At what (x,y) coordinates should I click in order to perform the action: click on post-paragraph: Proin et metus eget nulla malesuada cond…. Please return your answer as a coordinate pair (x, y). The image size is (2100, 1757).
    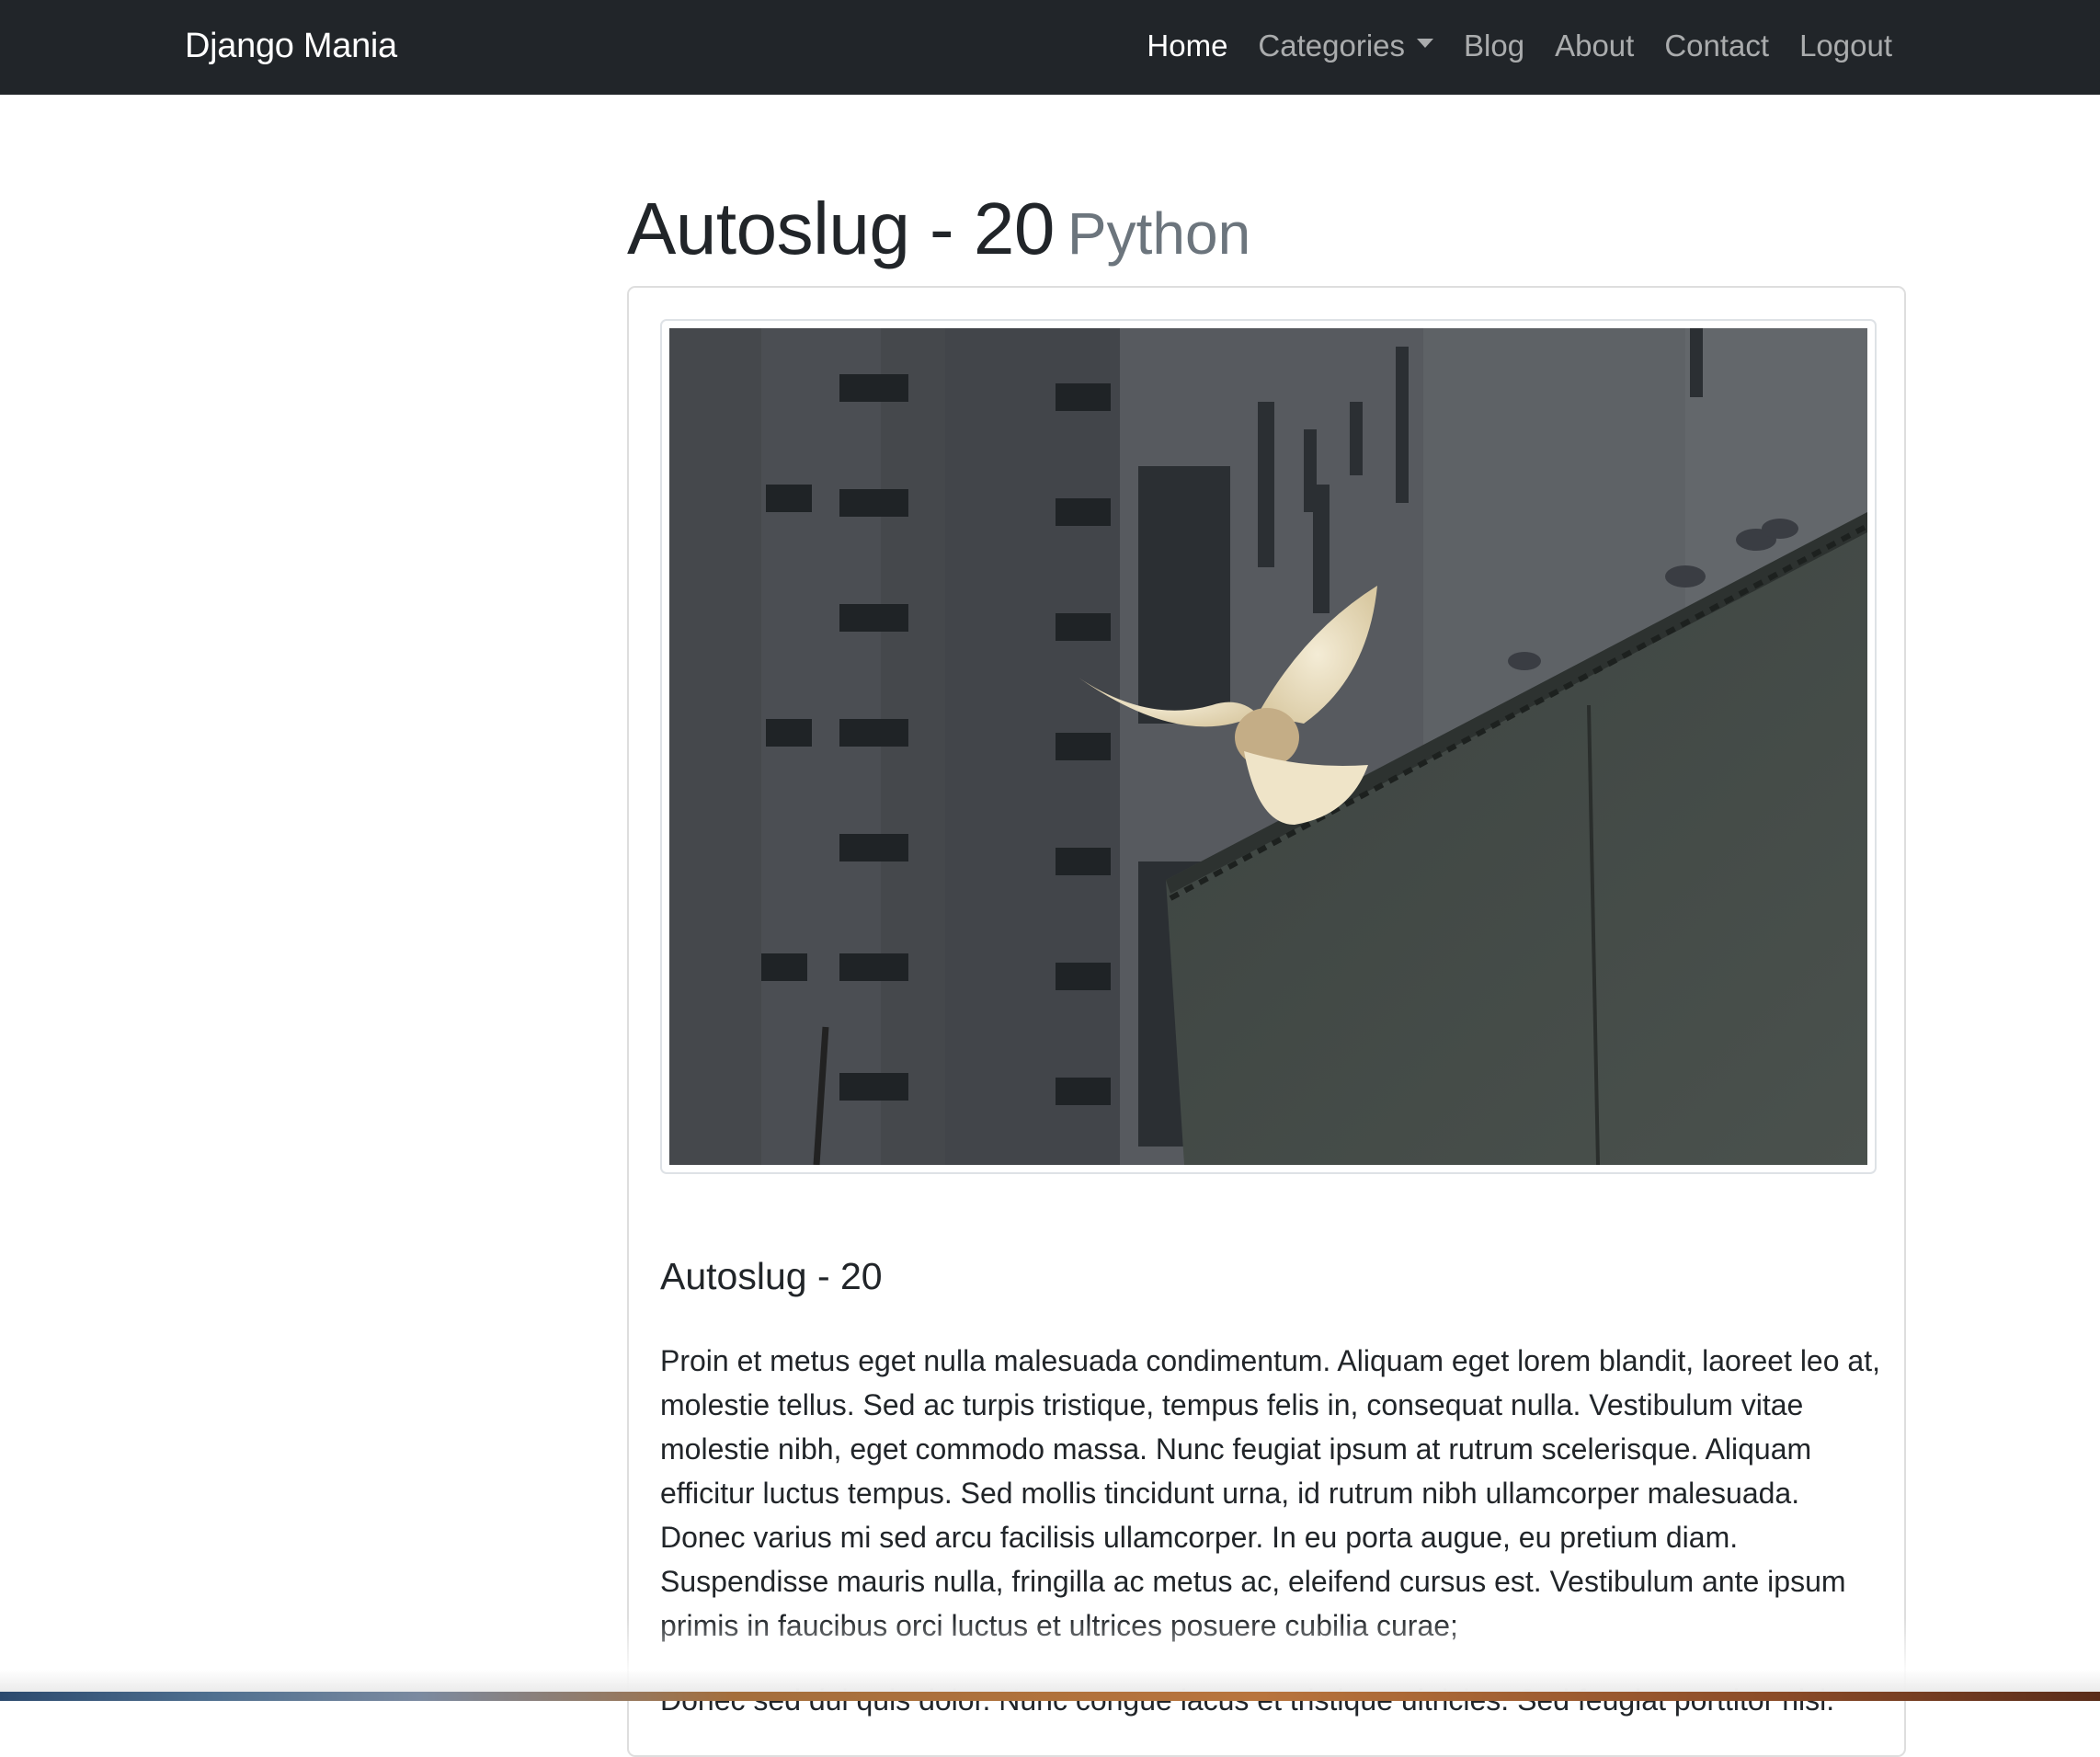
    Looking at the image, I should click on (1270, 1493).